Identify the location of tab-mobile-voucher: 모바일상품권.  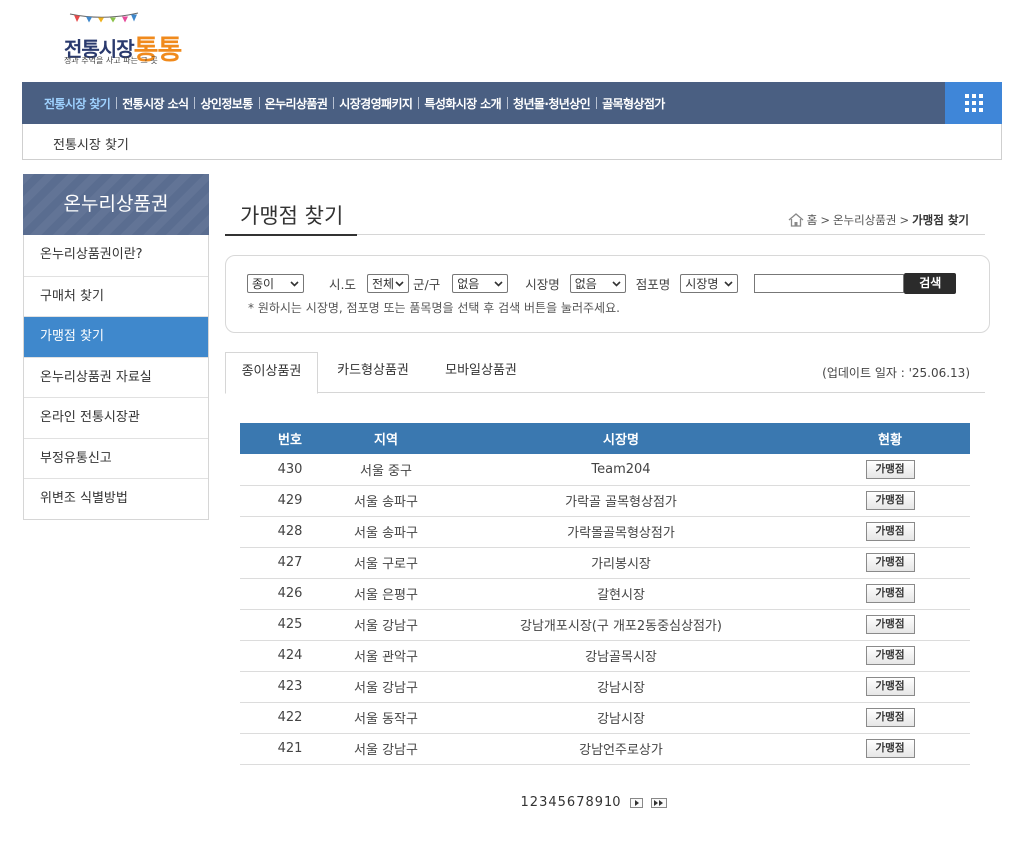
(481, 372).